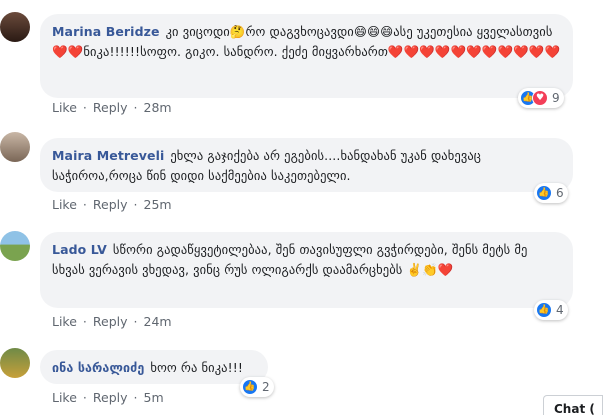 This screenshot has width=603, height=416. I want to click on chat-tab: Chat (, so click(573, 405).